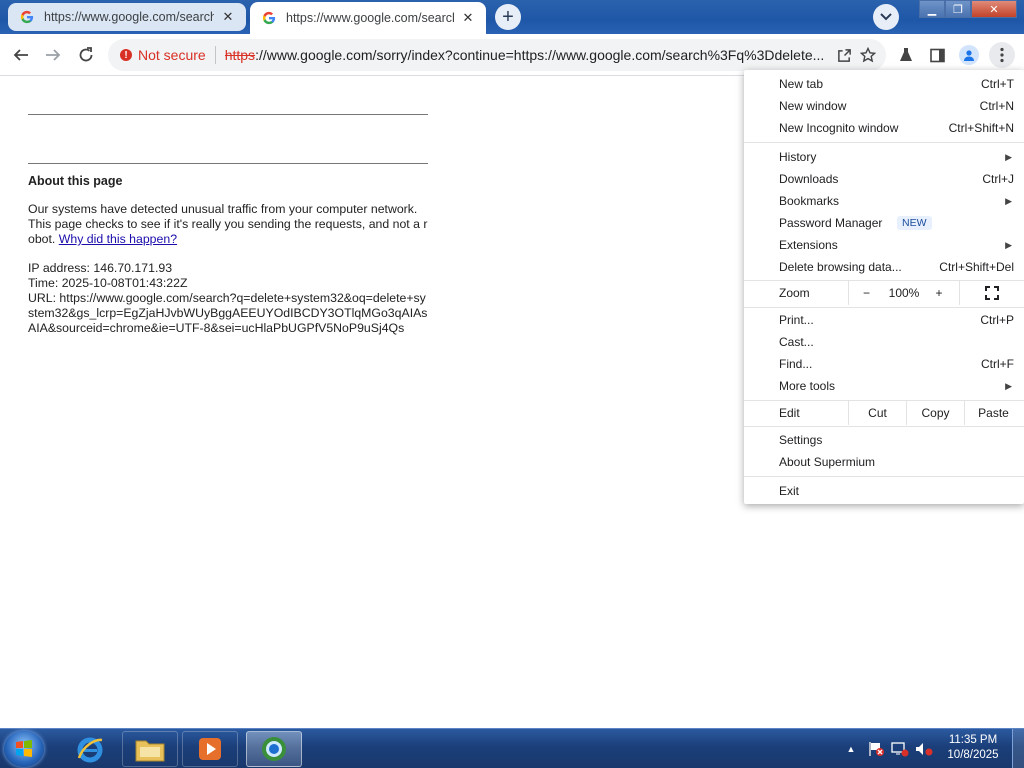  Describe the element at coordinates (886, 17) in the screenshot. I see `tab-search-button` at that location.